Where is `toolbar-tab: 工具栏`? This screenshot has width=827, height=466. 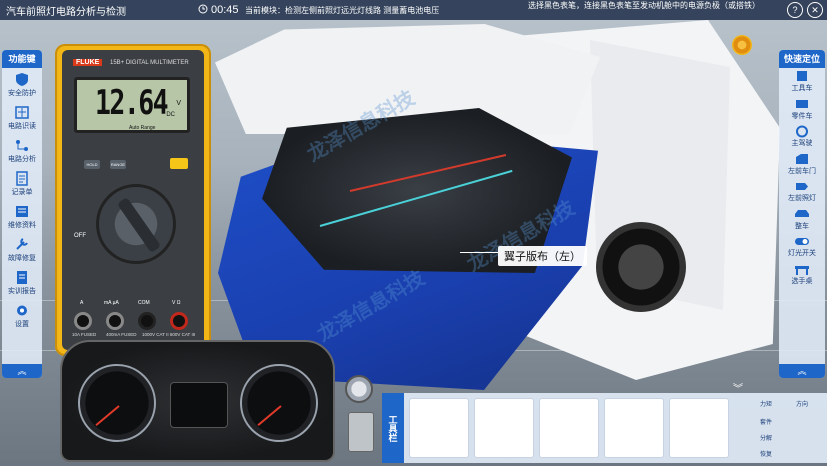 toolbar-tab: 工具栏 is located at coordinates (393, 428).